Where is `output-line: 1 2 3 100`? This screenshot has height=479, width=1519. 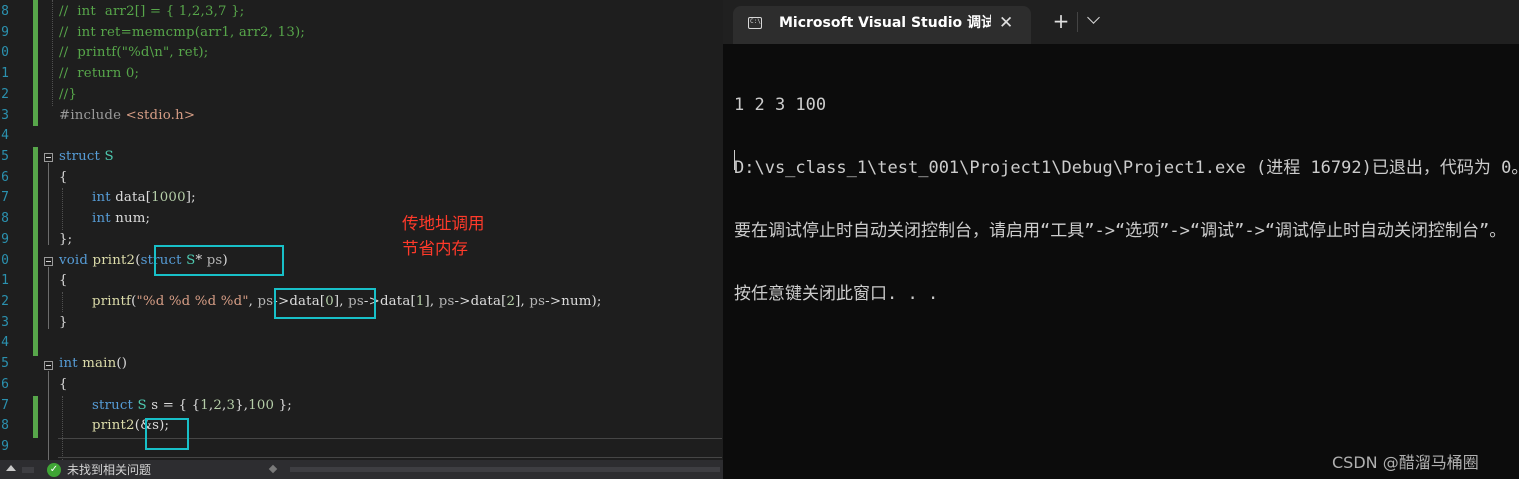
output-line: 1 2 3 100 is located at coordinates (780, 105).